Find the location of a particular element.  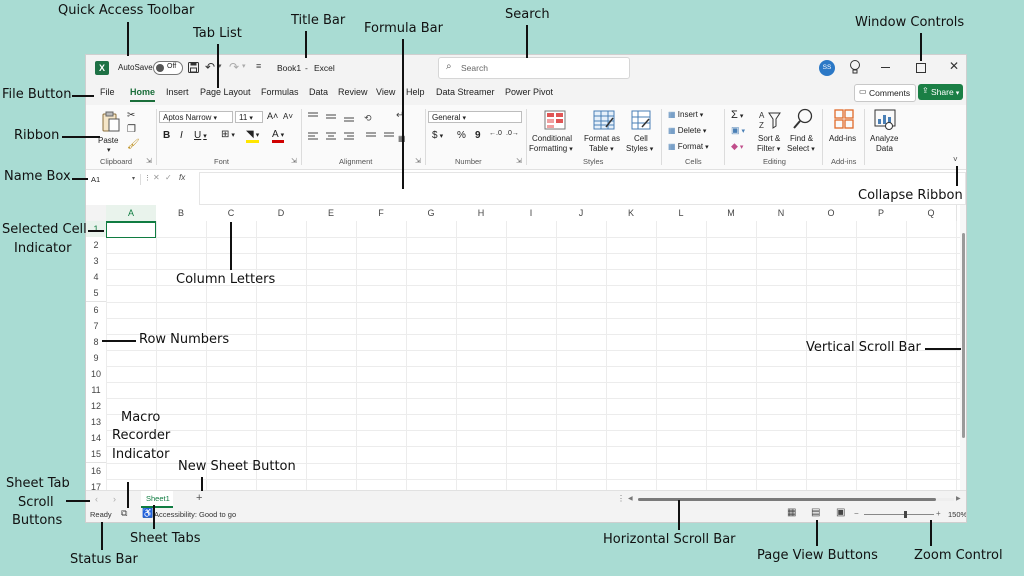

avatar: SS is located at coordinates (827, 68).